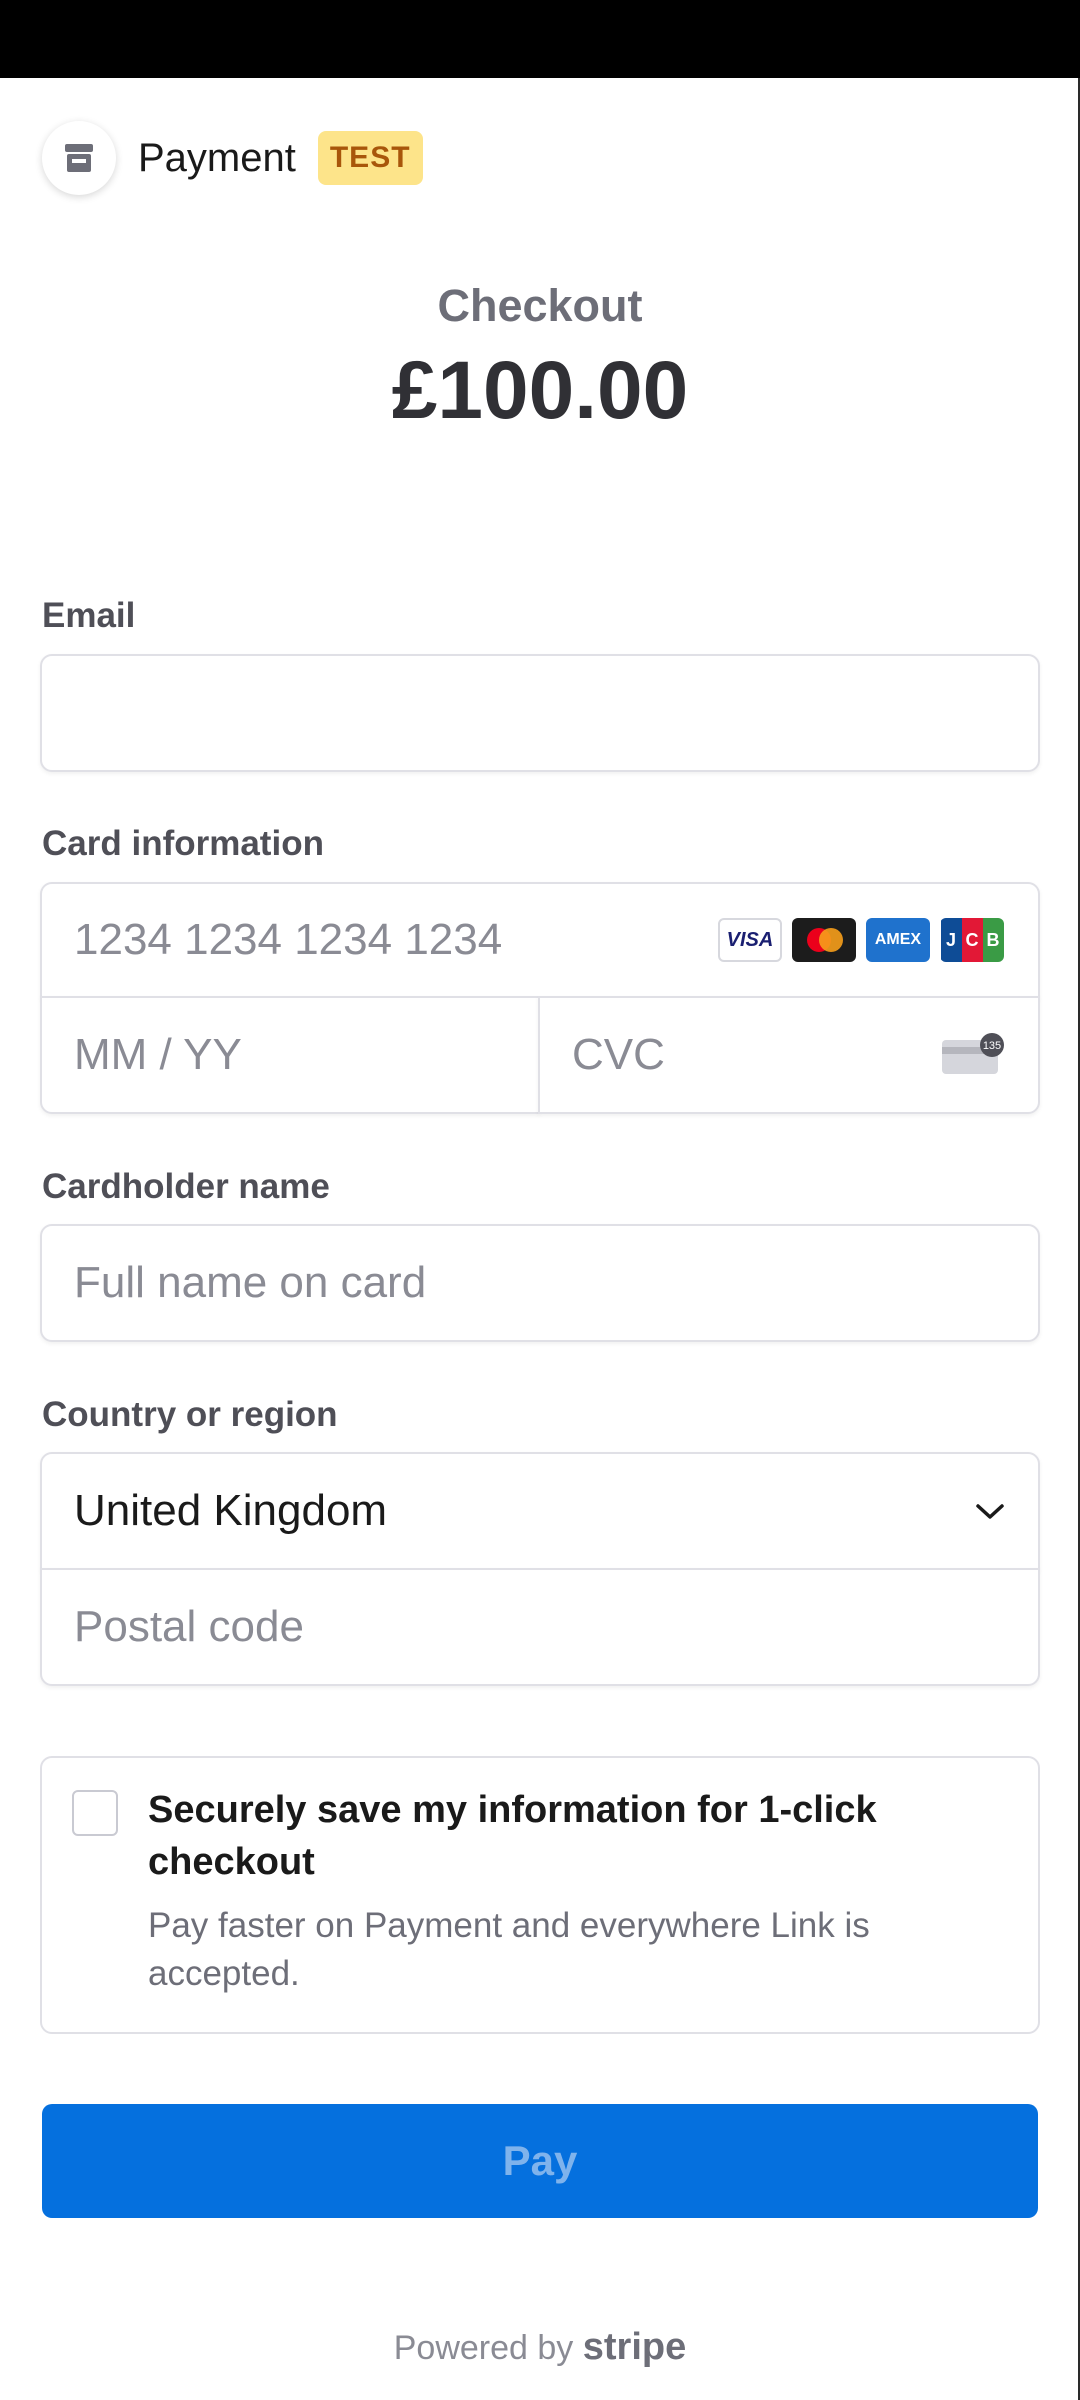 This screenshot has height=2400, width=1080. Describe the element at coordinates (540, 713) in the screenshot. I see `email-input` at that location.